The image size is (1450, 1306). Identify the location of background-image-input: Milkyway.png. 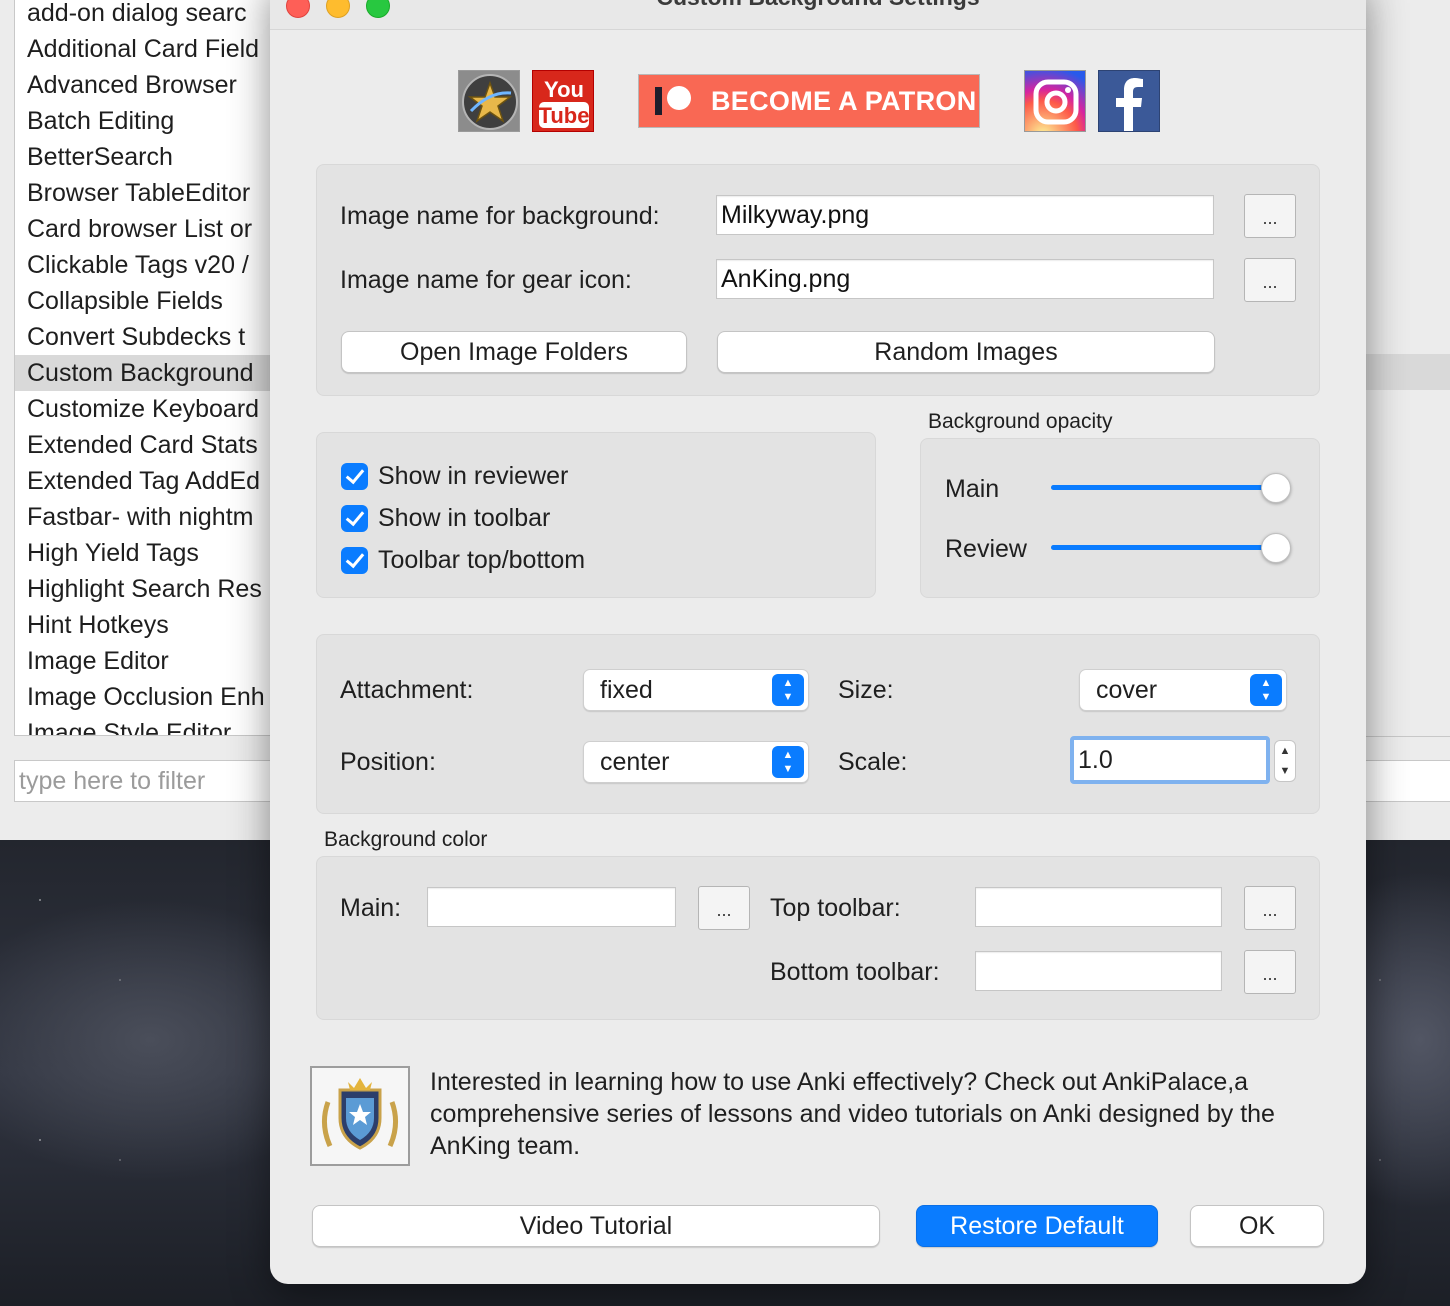
(965, 215).